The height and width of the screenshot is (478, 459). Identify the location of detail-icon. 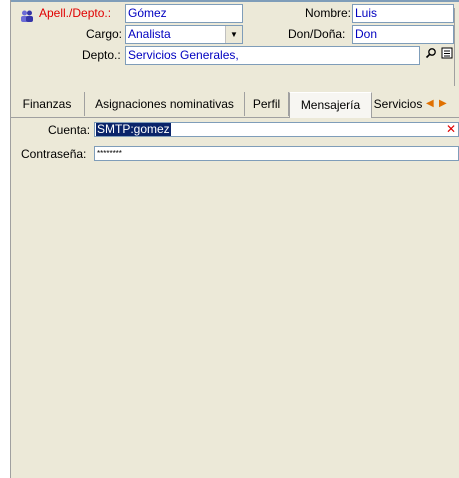
(447, 55).